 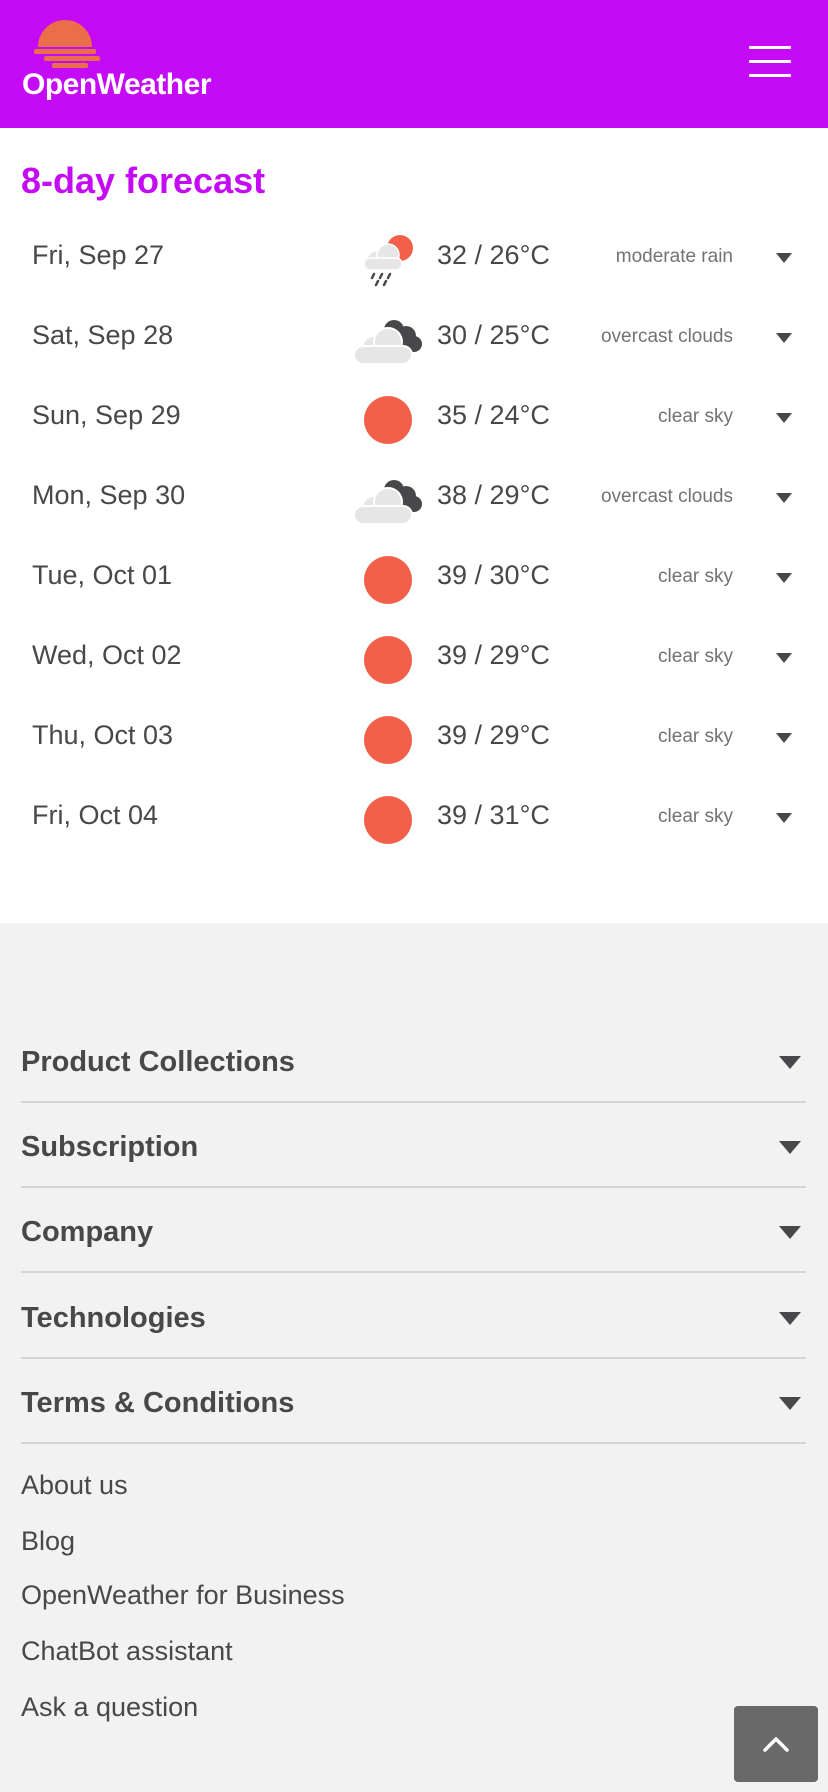 I want to click on forecast-temp: 35 / 24°C, so click(x=493, y=415).